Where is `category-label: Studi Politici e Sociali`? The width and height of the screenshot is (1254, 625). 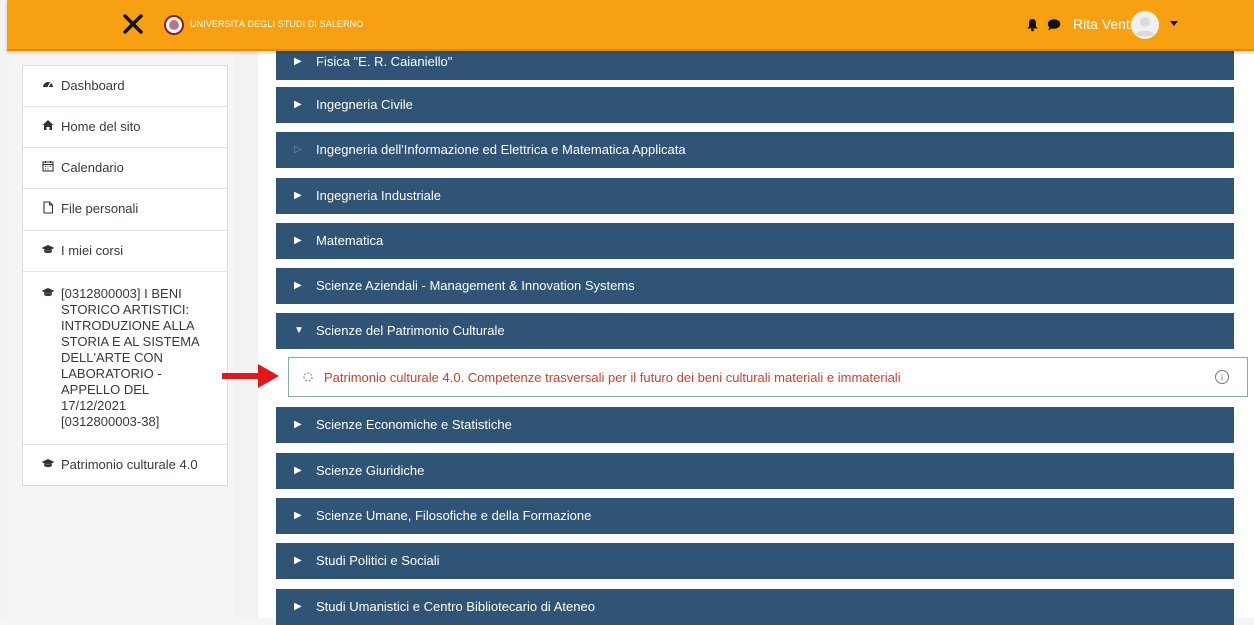
category-label: Studi Politici e Sociali is located at coordinates (378, 560).